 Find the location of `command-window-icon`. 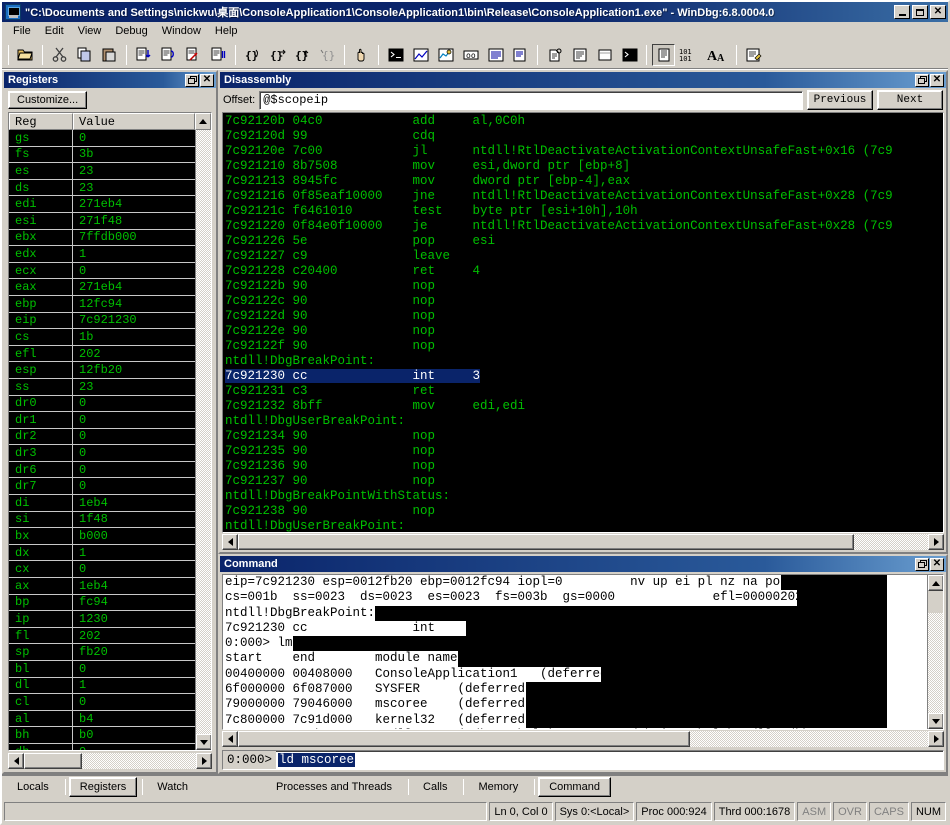

command-window-icon is located at coordinates (395, 55).